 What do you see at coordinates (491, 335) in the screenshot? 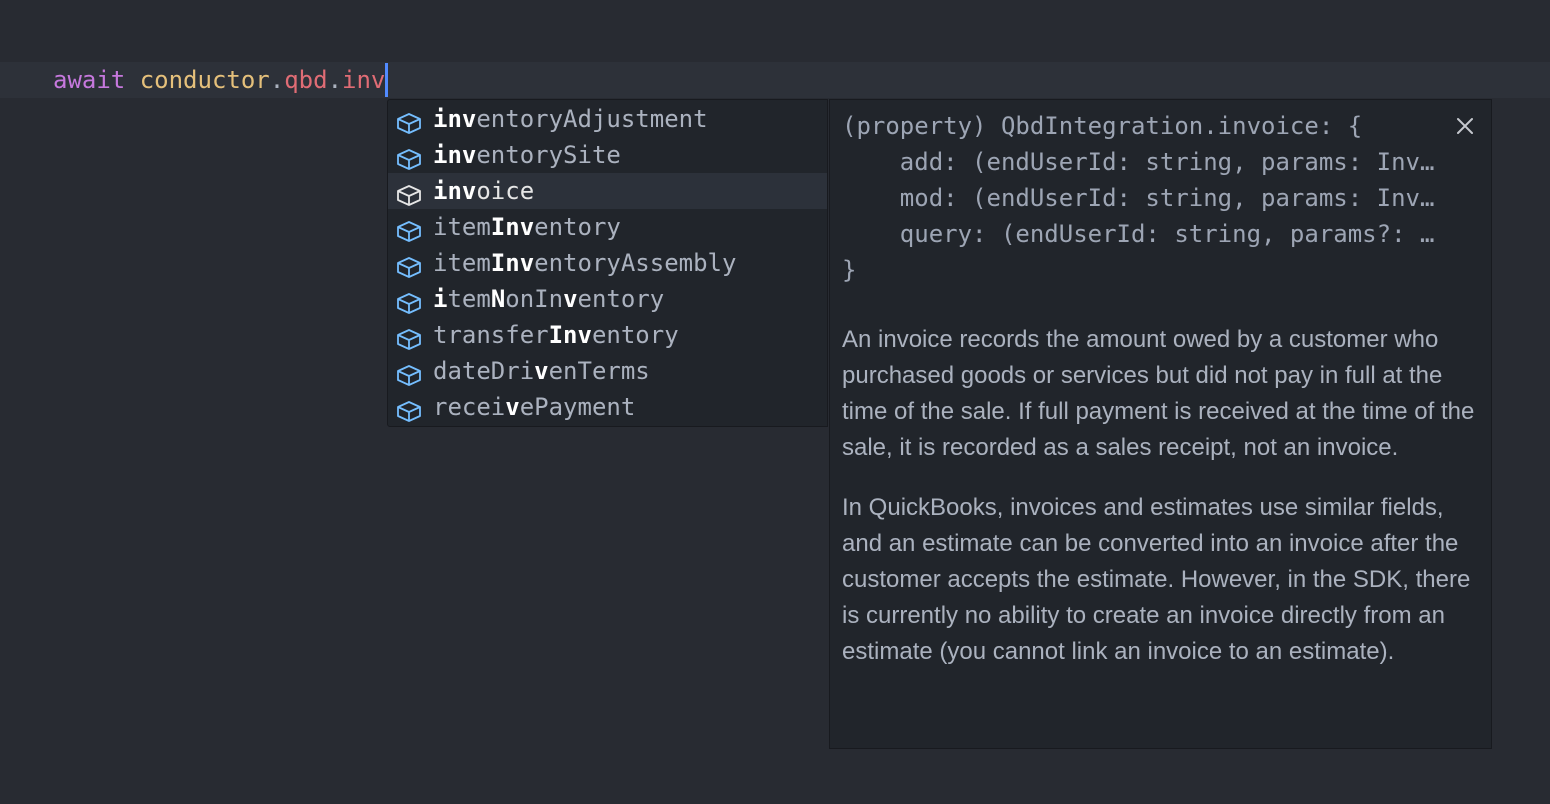
I see `label-text: transfer` at bounding box center [491, 335].